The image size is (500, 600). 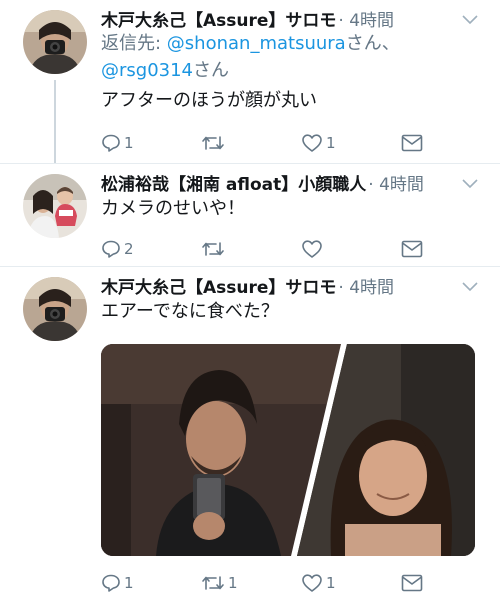 I want to click on reply-suffix: さん, so click(x=211, y=70).